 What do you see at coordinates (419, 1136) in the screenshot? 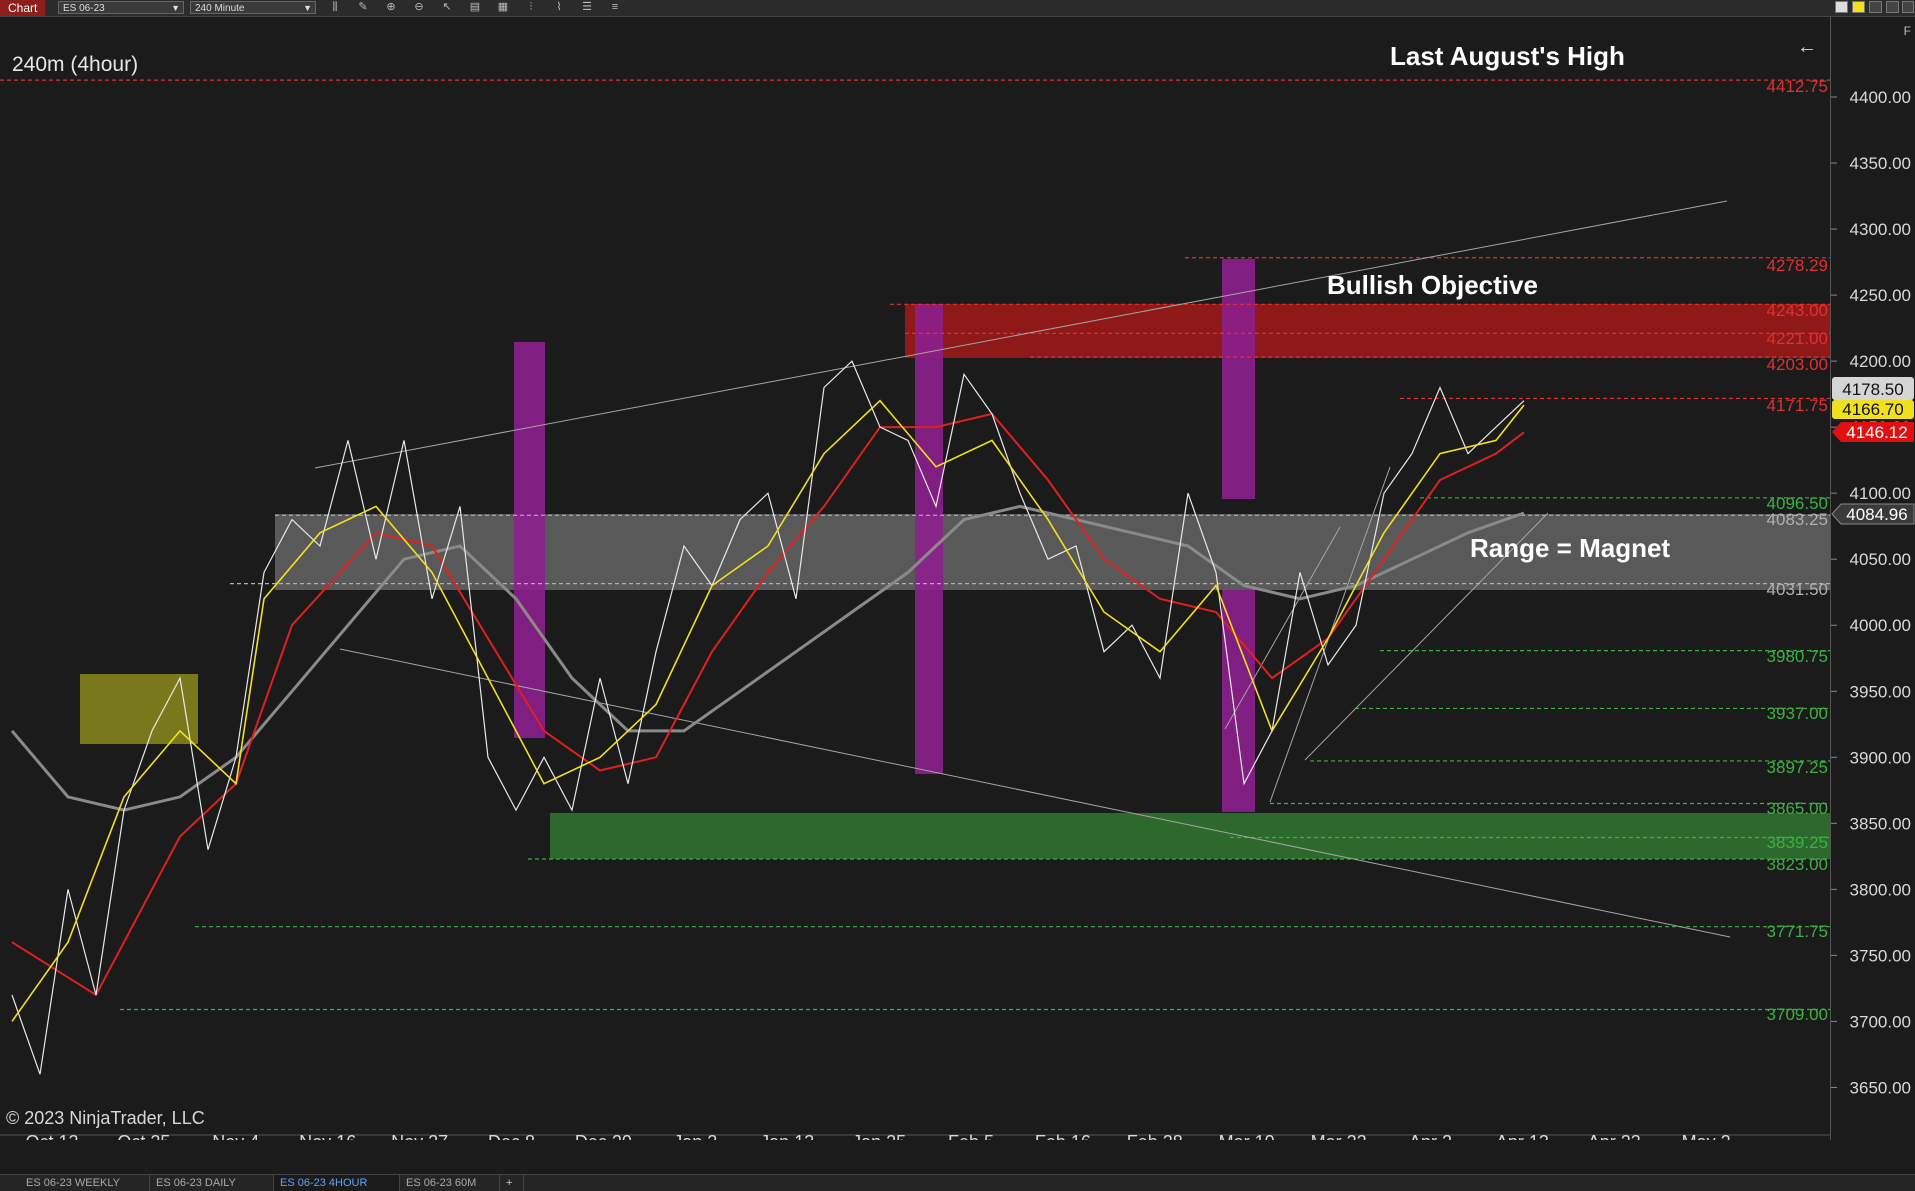
I see `x-tick-label: Nov 27` at bounding box center [419, 1136].